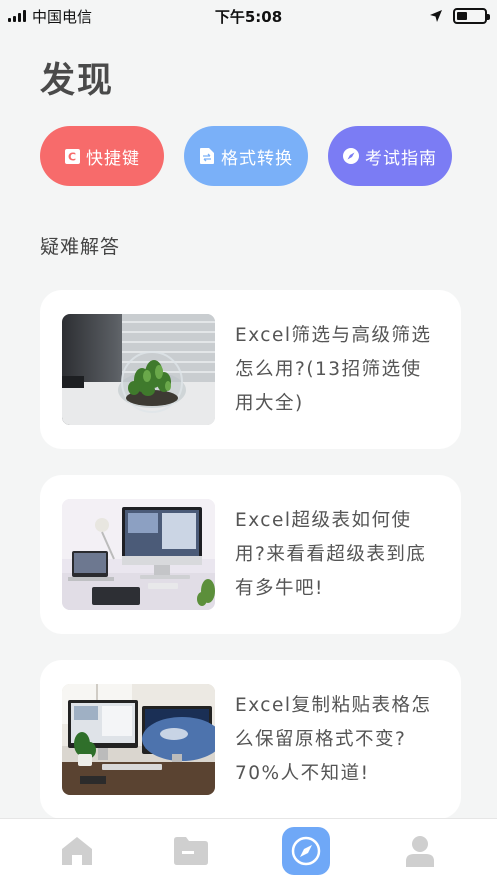 This screenshot has width=497, height=883. I want to click on signal-icon, so click(17, 16).